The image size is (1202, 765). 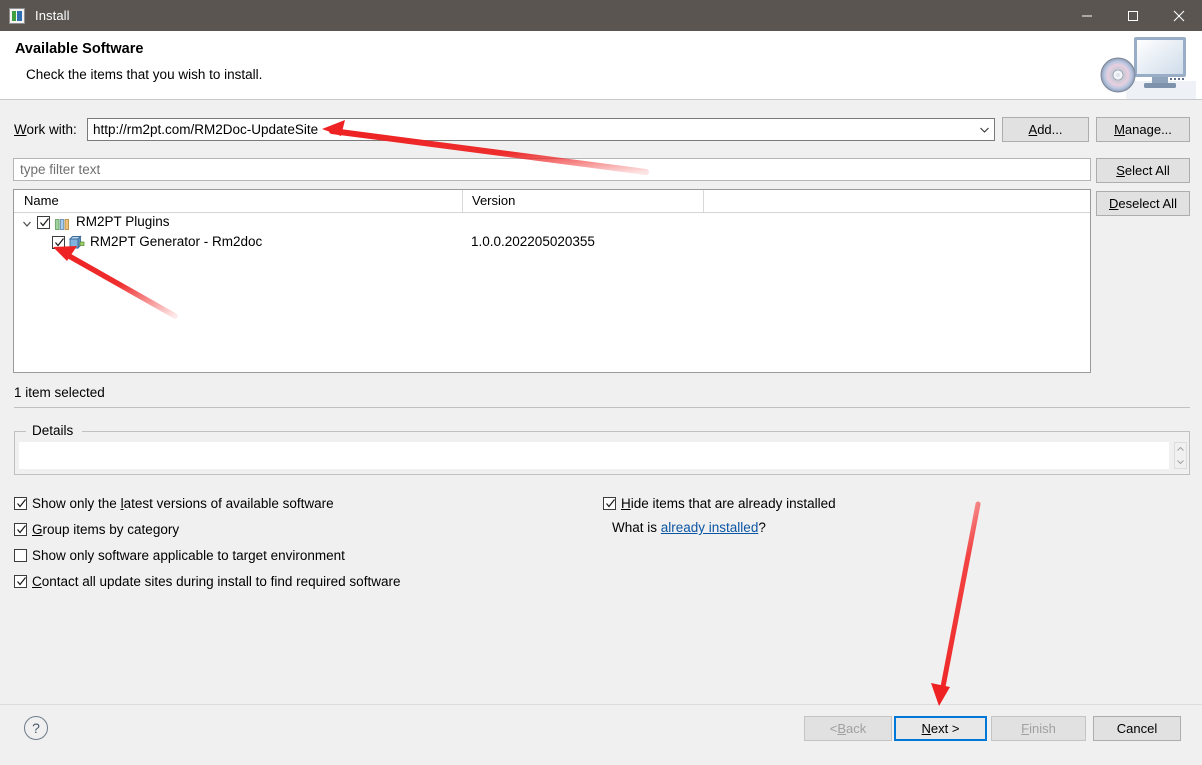 I want to click on details-label: Details, so click(x=53, y=430).